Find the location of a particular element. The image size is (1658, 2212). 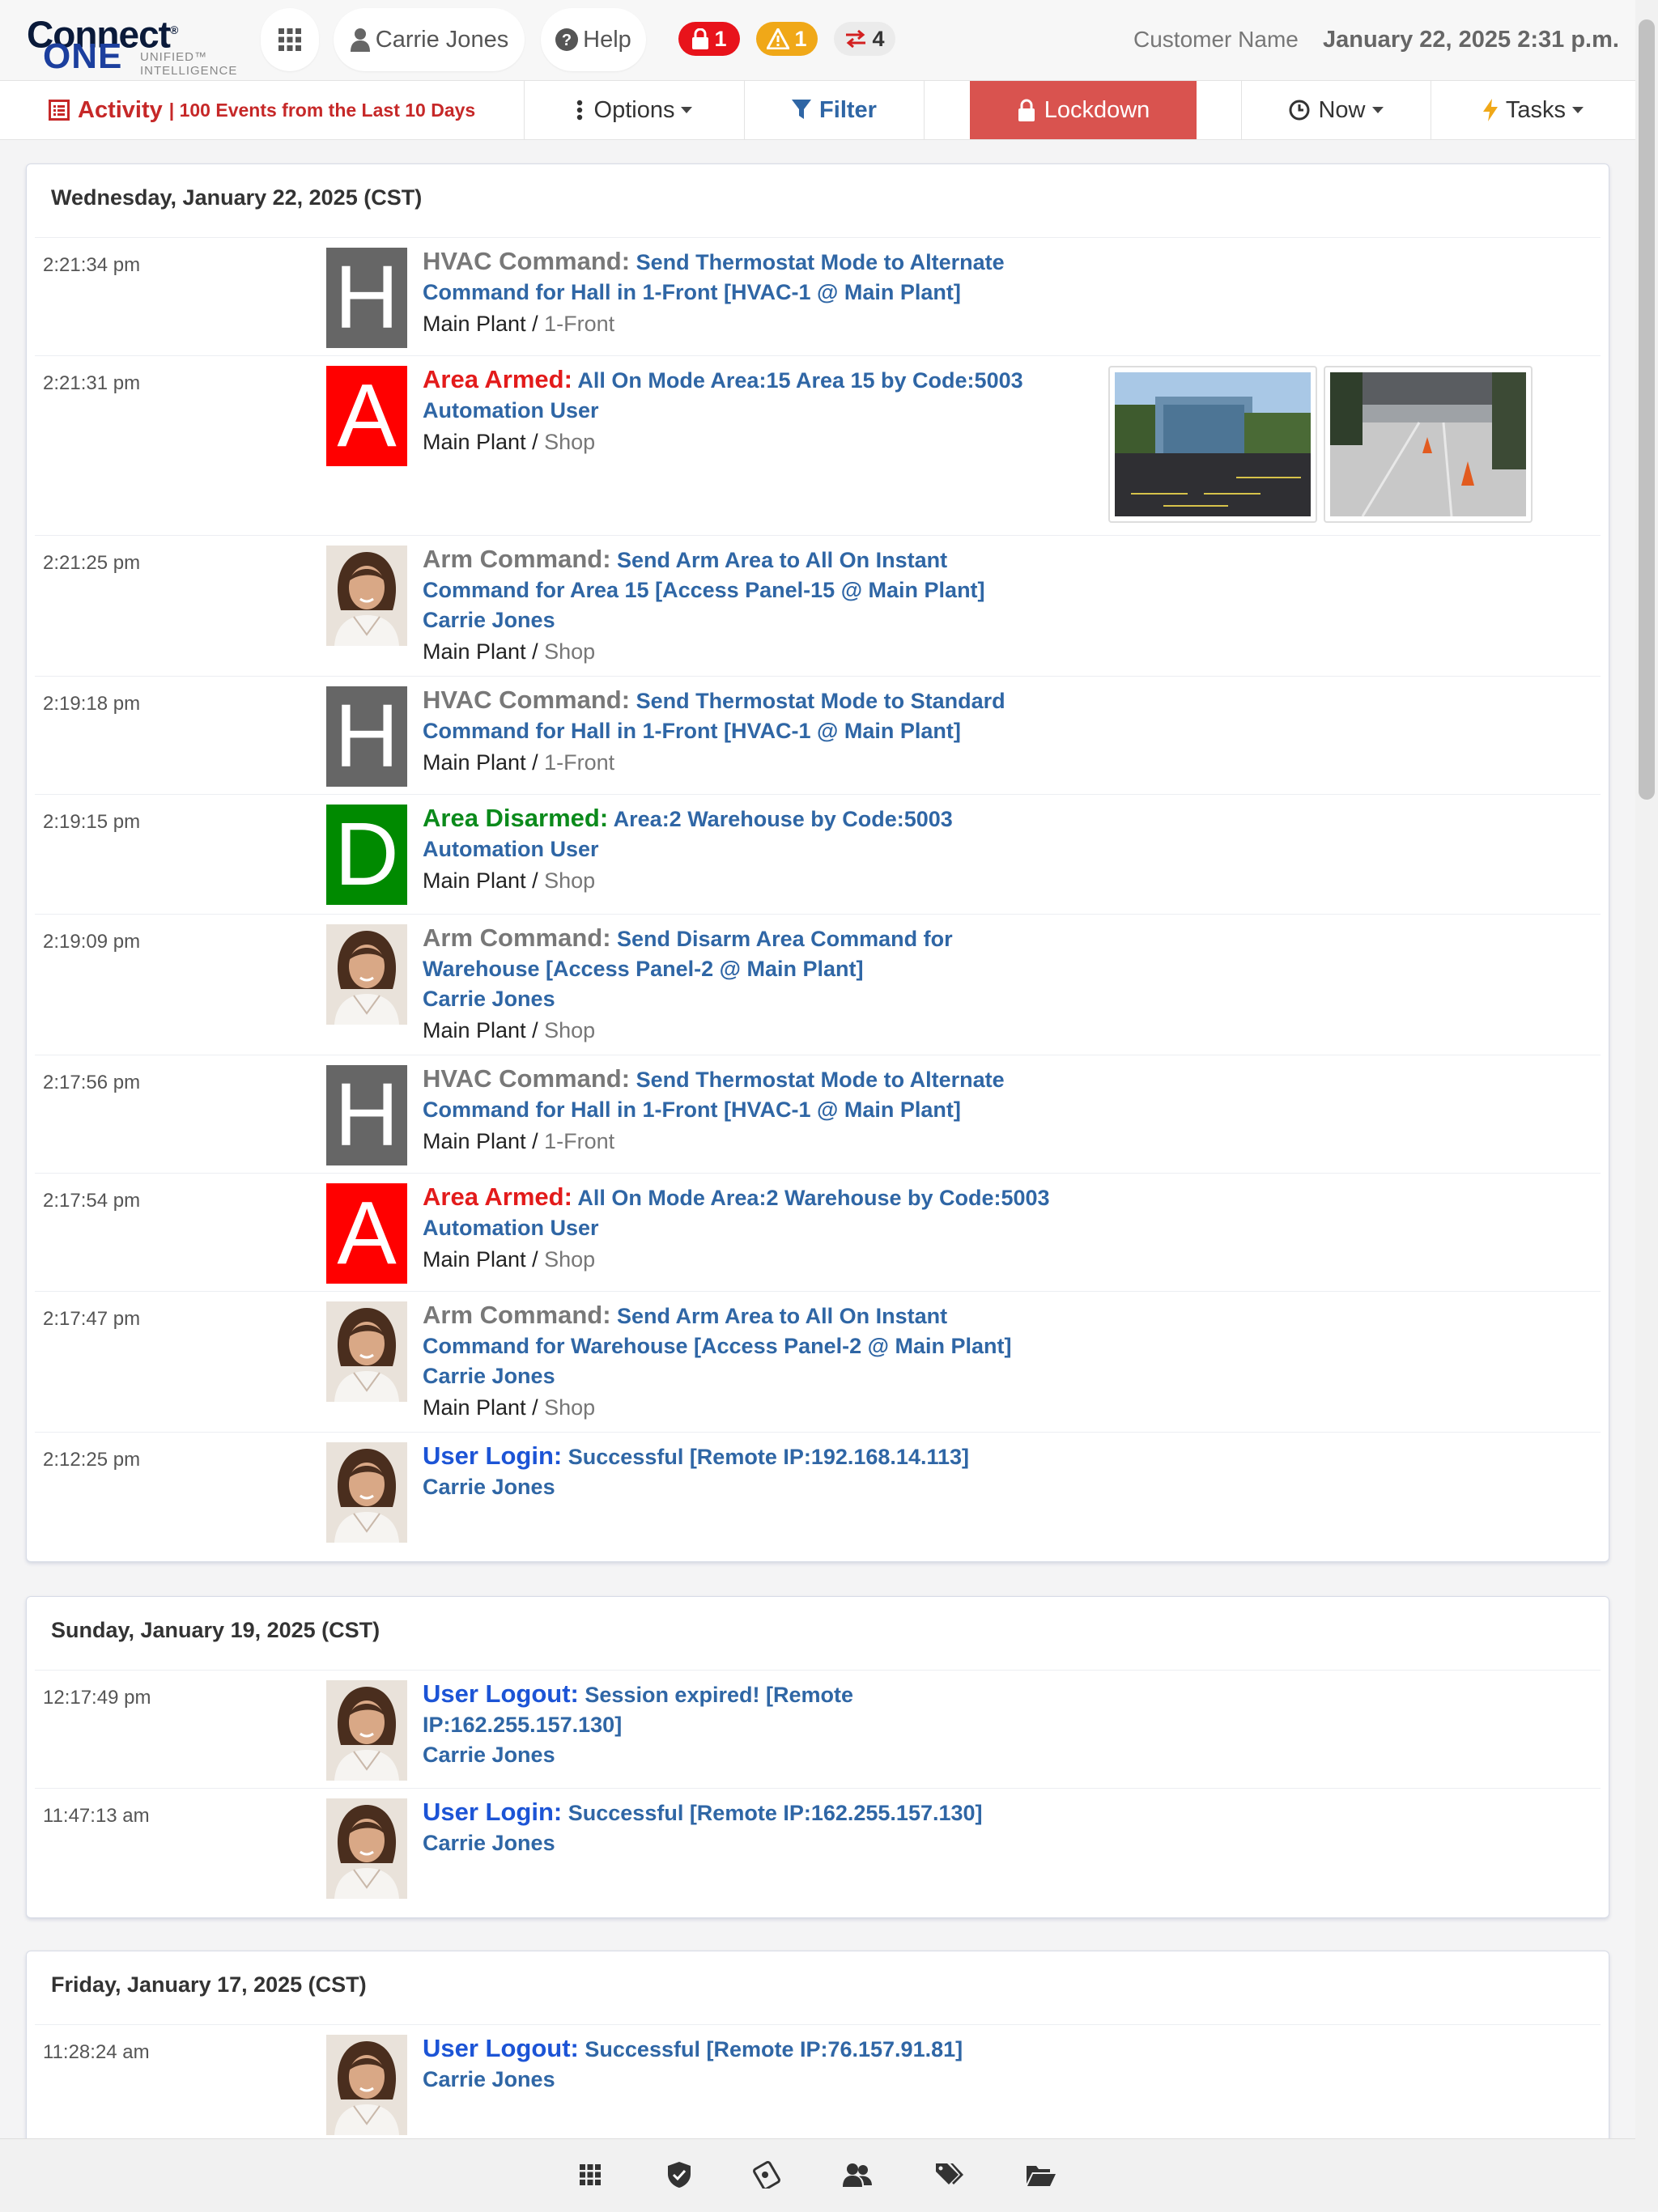

nav-people-button is located at coordinates (857, 2174).